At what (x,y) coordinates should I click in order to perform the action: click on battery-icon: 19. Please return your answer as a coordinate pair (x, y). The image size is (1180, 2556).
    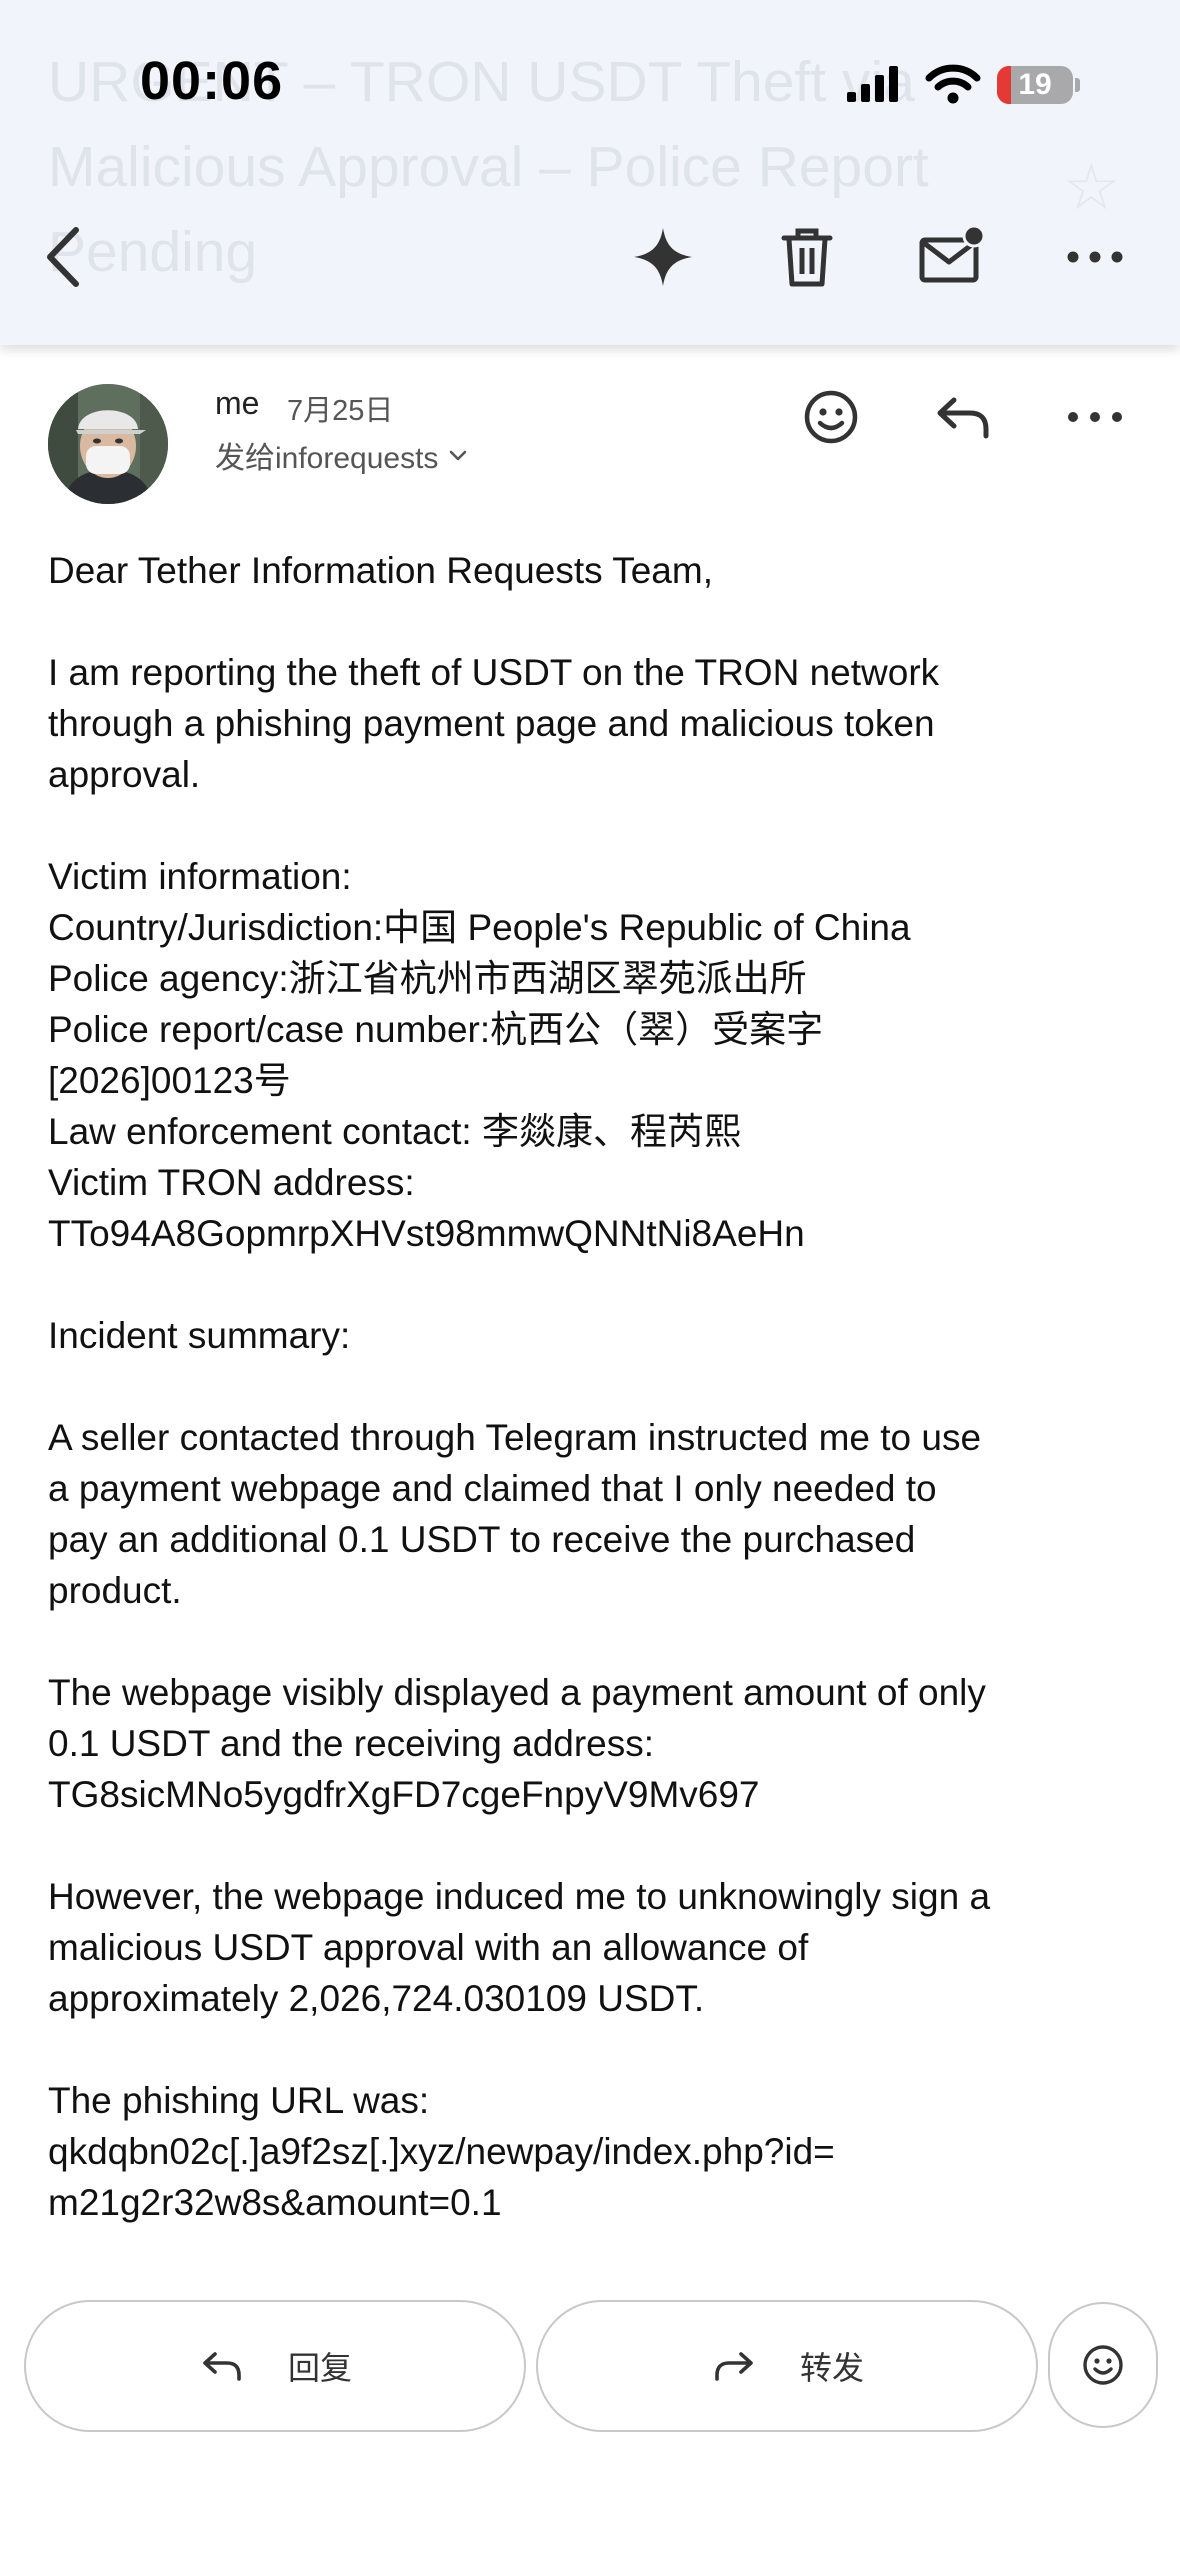
    Looking at the image, I should click on (1035, 85).